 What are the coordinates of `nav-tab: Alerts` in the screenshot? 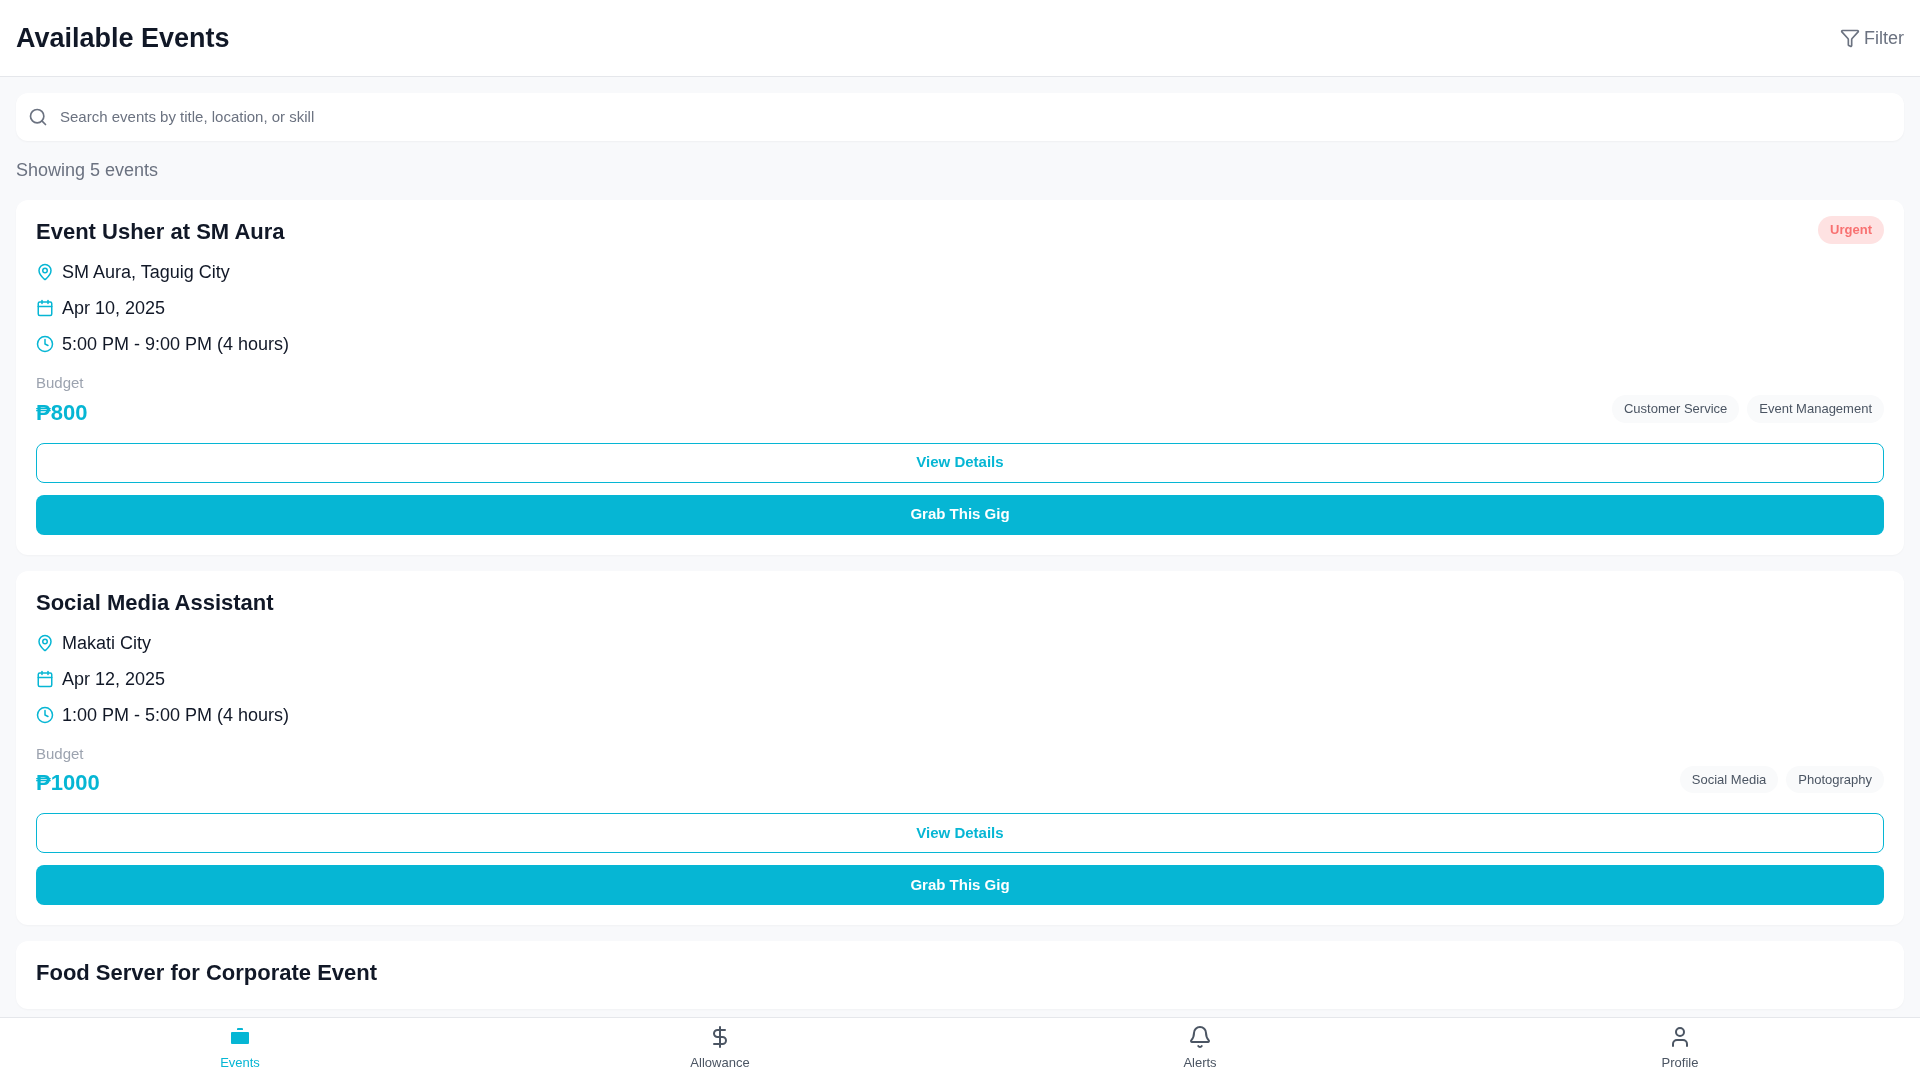 It's located at (1200, 1049).